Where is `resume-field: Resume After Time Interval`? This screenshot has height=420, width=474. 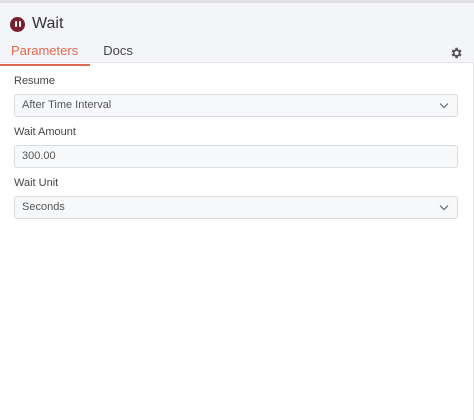 resume-field: Resume After Time Interval is located at coordinates (236, 95).